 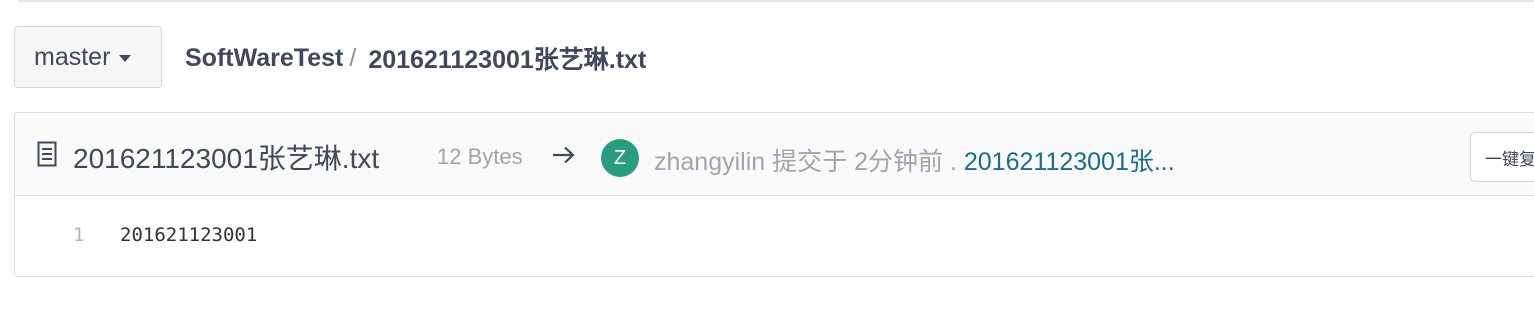 What do you see at coordinates (79, 235) in the screenshot?
I see `line-number: 1` at bounding box center [79, 235].